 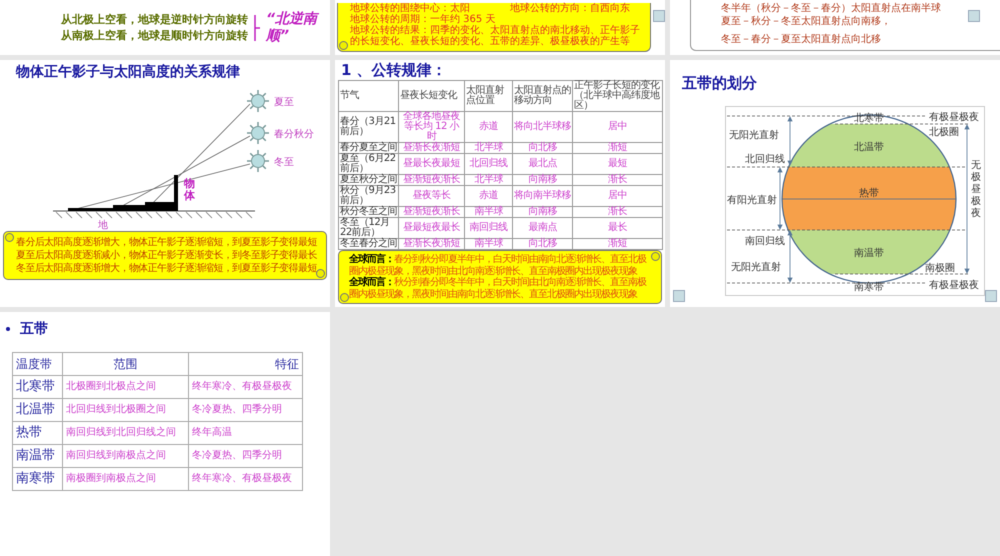 What do you see at coordinates (940, 268) in the screenshot?
I see `latitude-label: 南极圈` at bounding box center [940, 268].